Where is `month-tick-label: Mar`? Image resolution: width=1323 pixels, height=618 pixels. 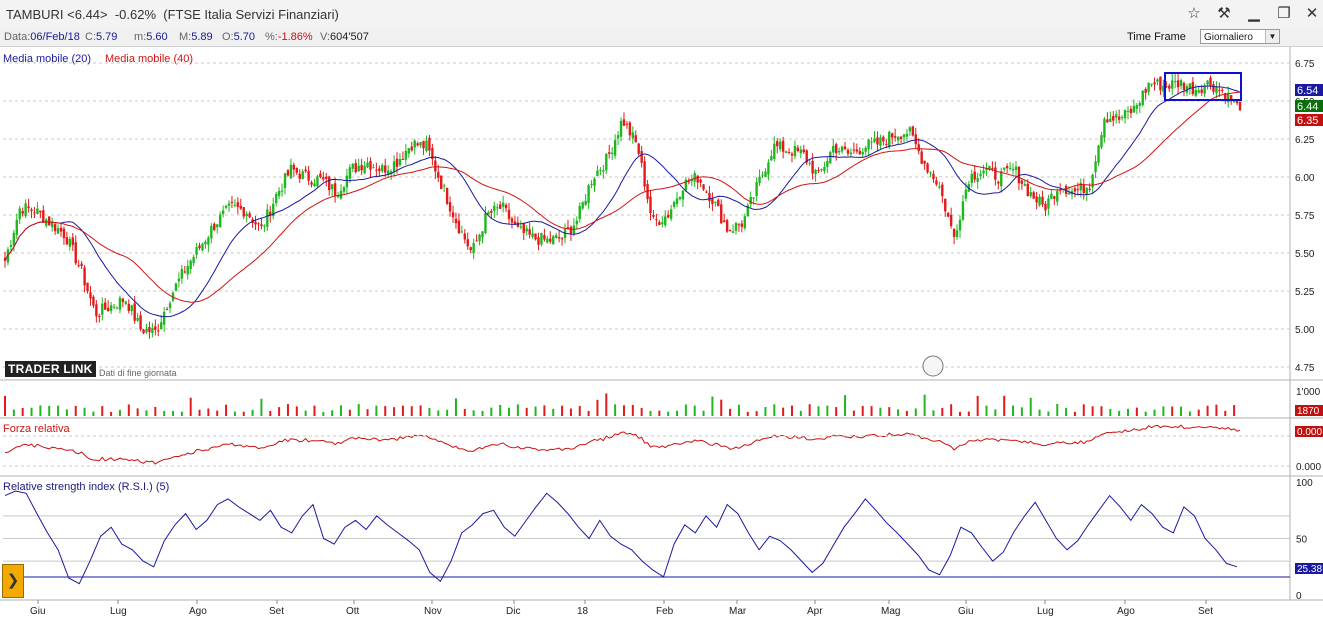
month-tick-label: Mar is located at coordinates (738, 611).